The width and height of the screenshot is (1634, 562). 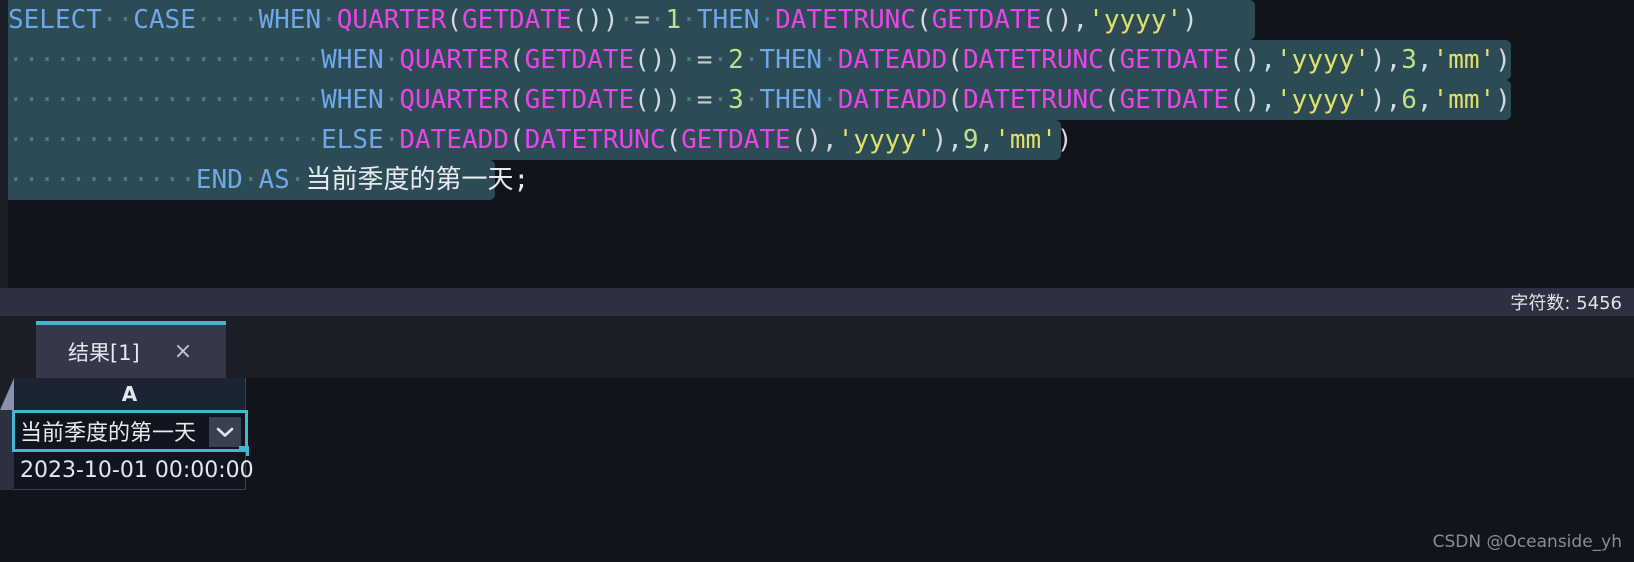 I want to click on code-token: 3, so click(x=736, y=100).